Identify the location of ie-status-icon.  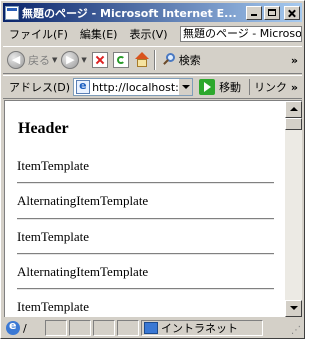
(13, 327).